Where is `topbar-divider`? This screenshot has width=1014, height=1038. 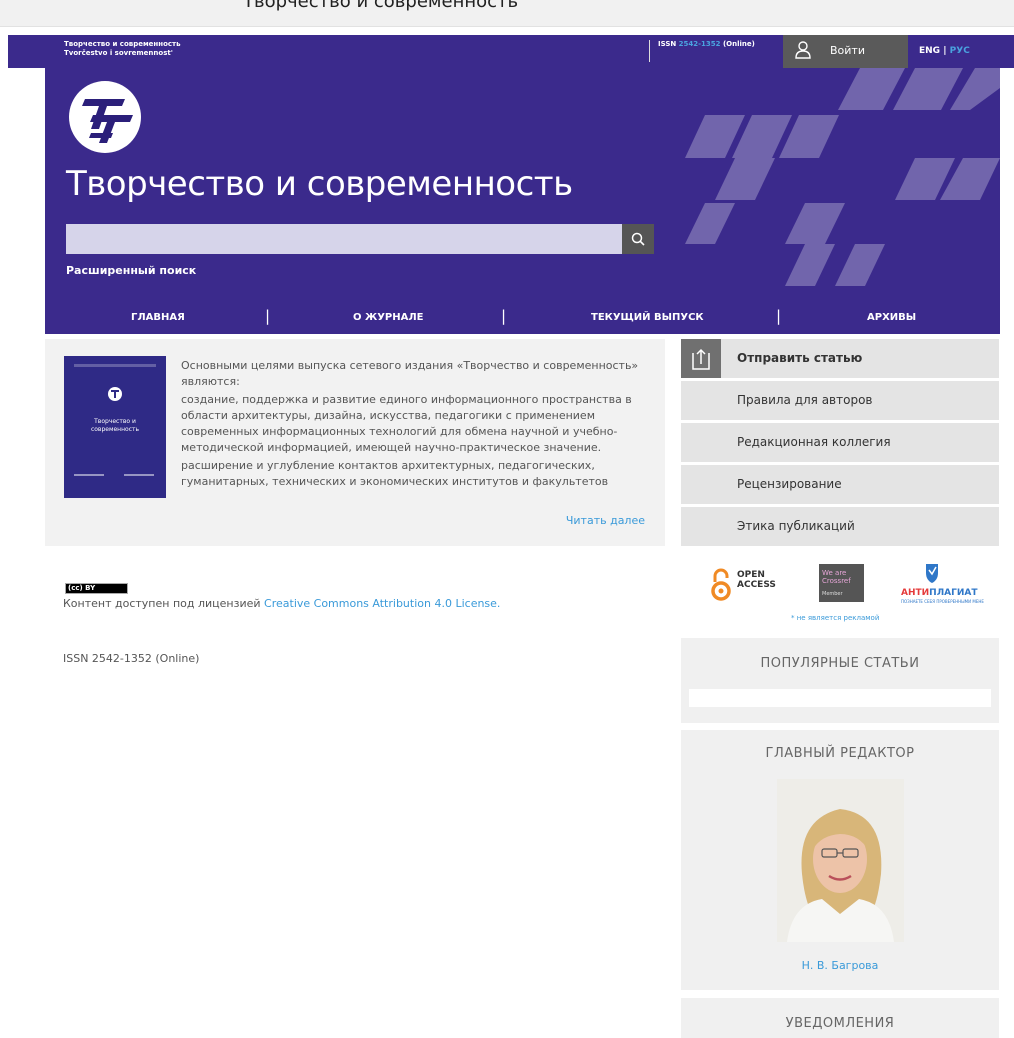 topbar-divider is located at coordinates (649, 51).